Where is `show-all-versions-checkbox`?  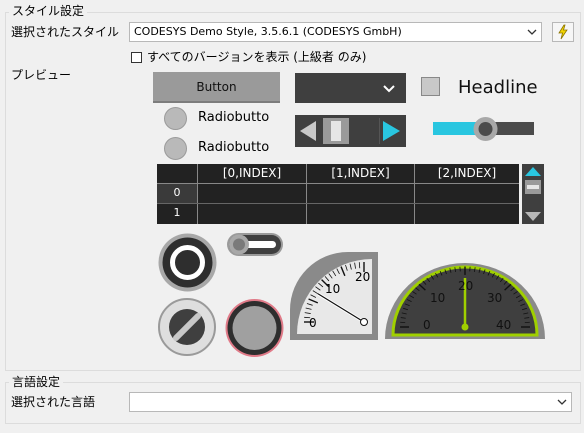
show-all-versions-checkbox is located at coordinates (136, 57).